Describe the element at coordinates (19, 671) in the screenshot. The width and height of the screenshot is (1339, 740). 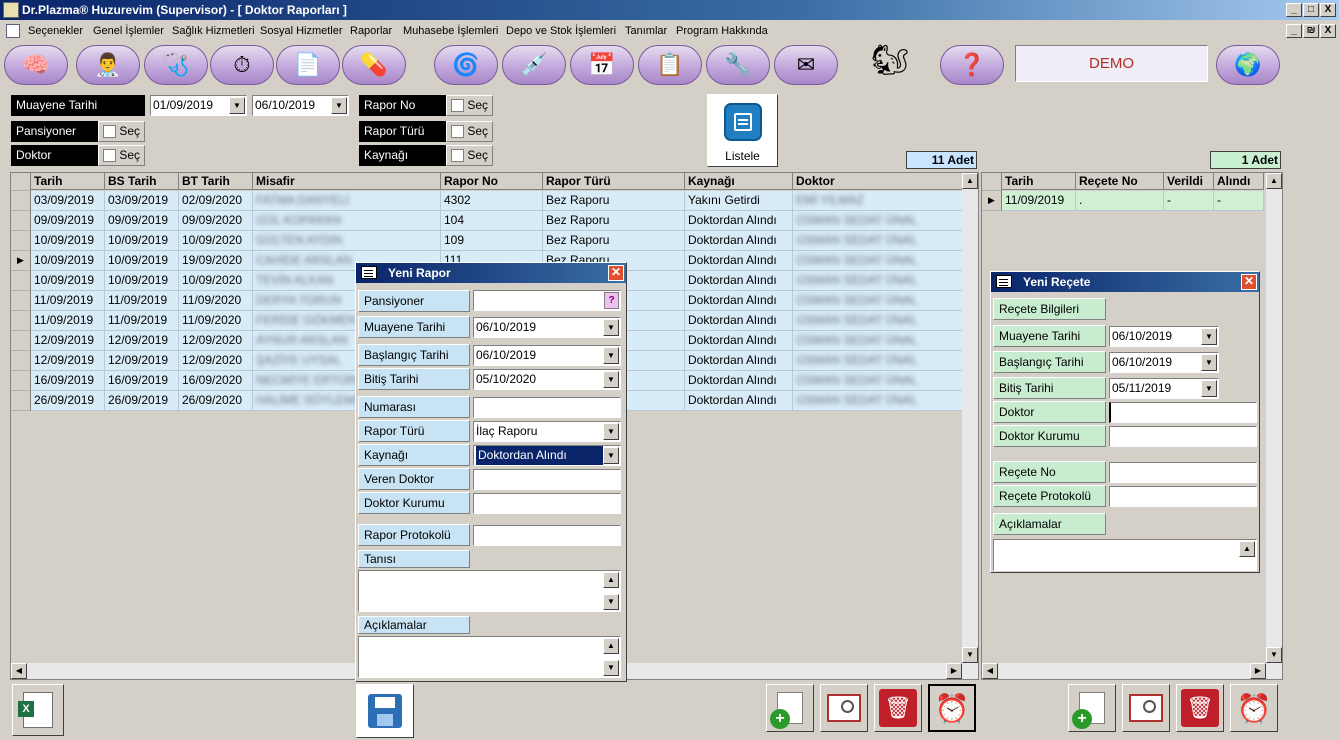
I see `scroll-left-icon: ◀` at that location.